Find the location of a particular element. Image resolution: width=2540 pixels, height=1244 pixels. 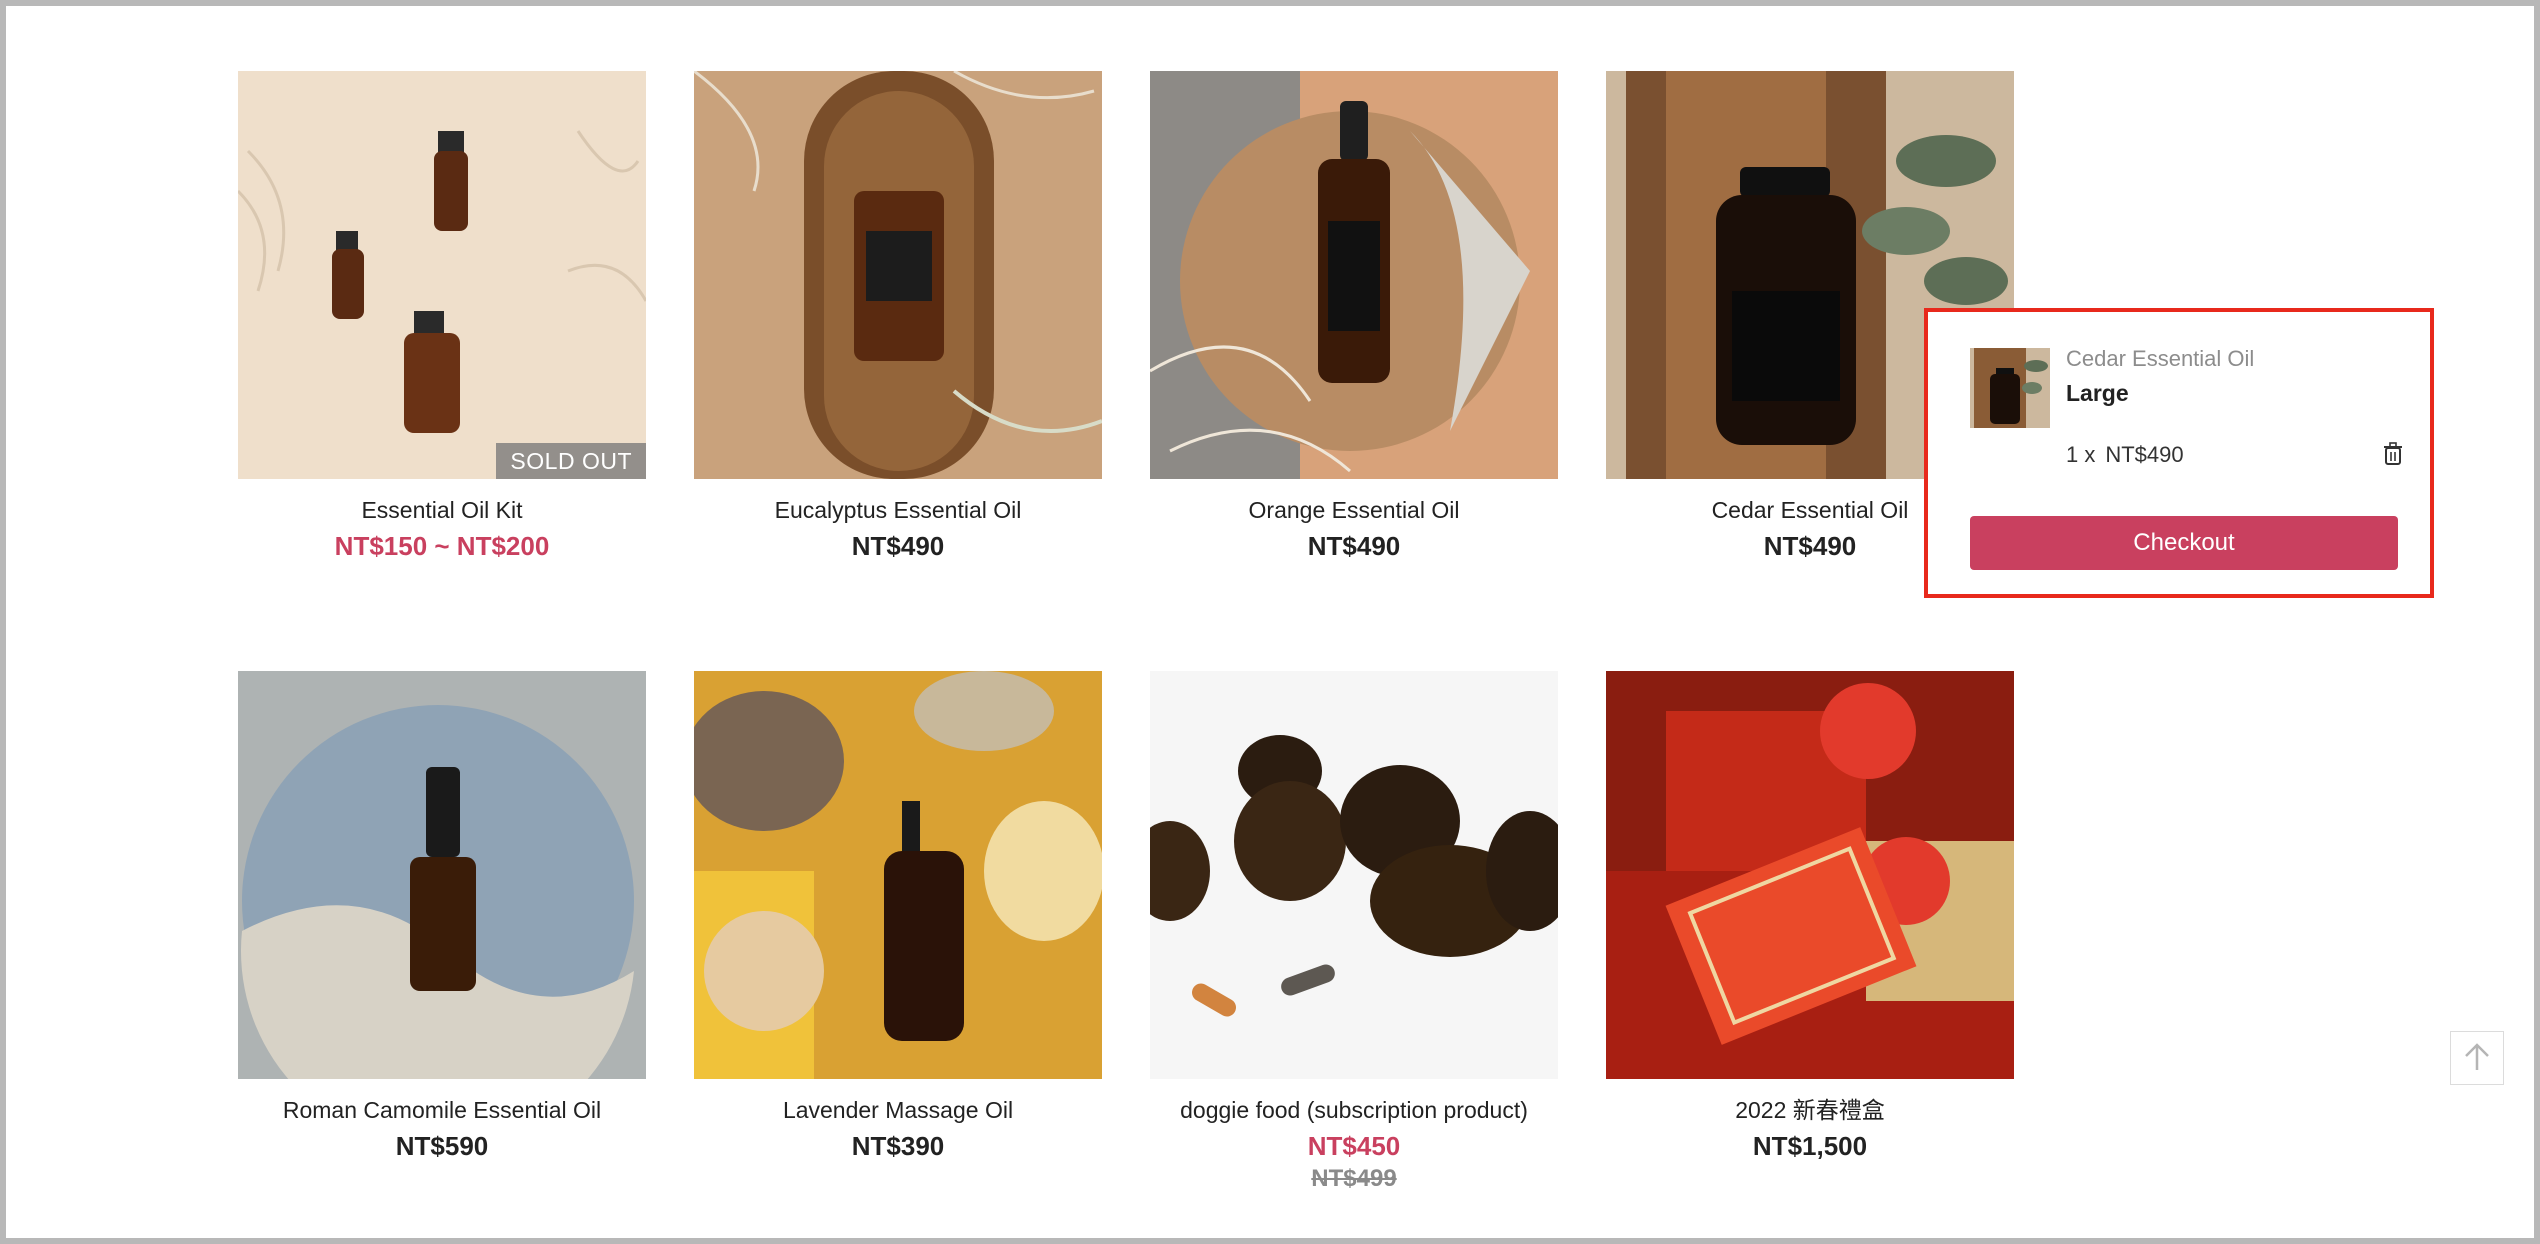

trash-icon is located at coordinates (2393, 454).